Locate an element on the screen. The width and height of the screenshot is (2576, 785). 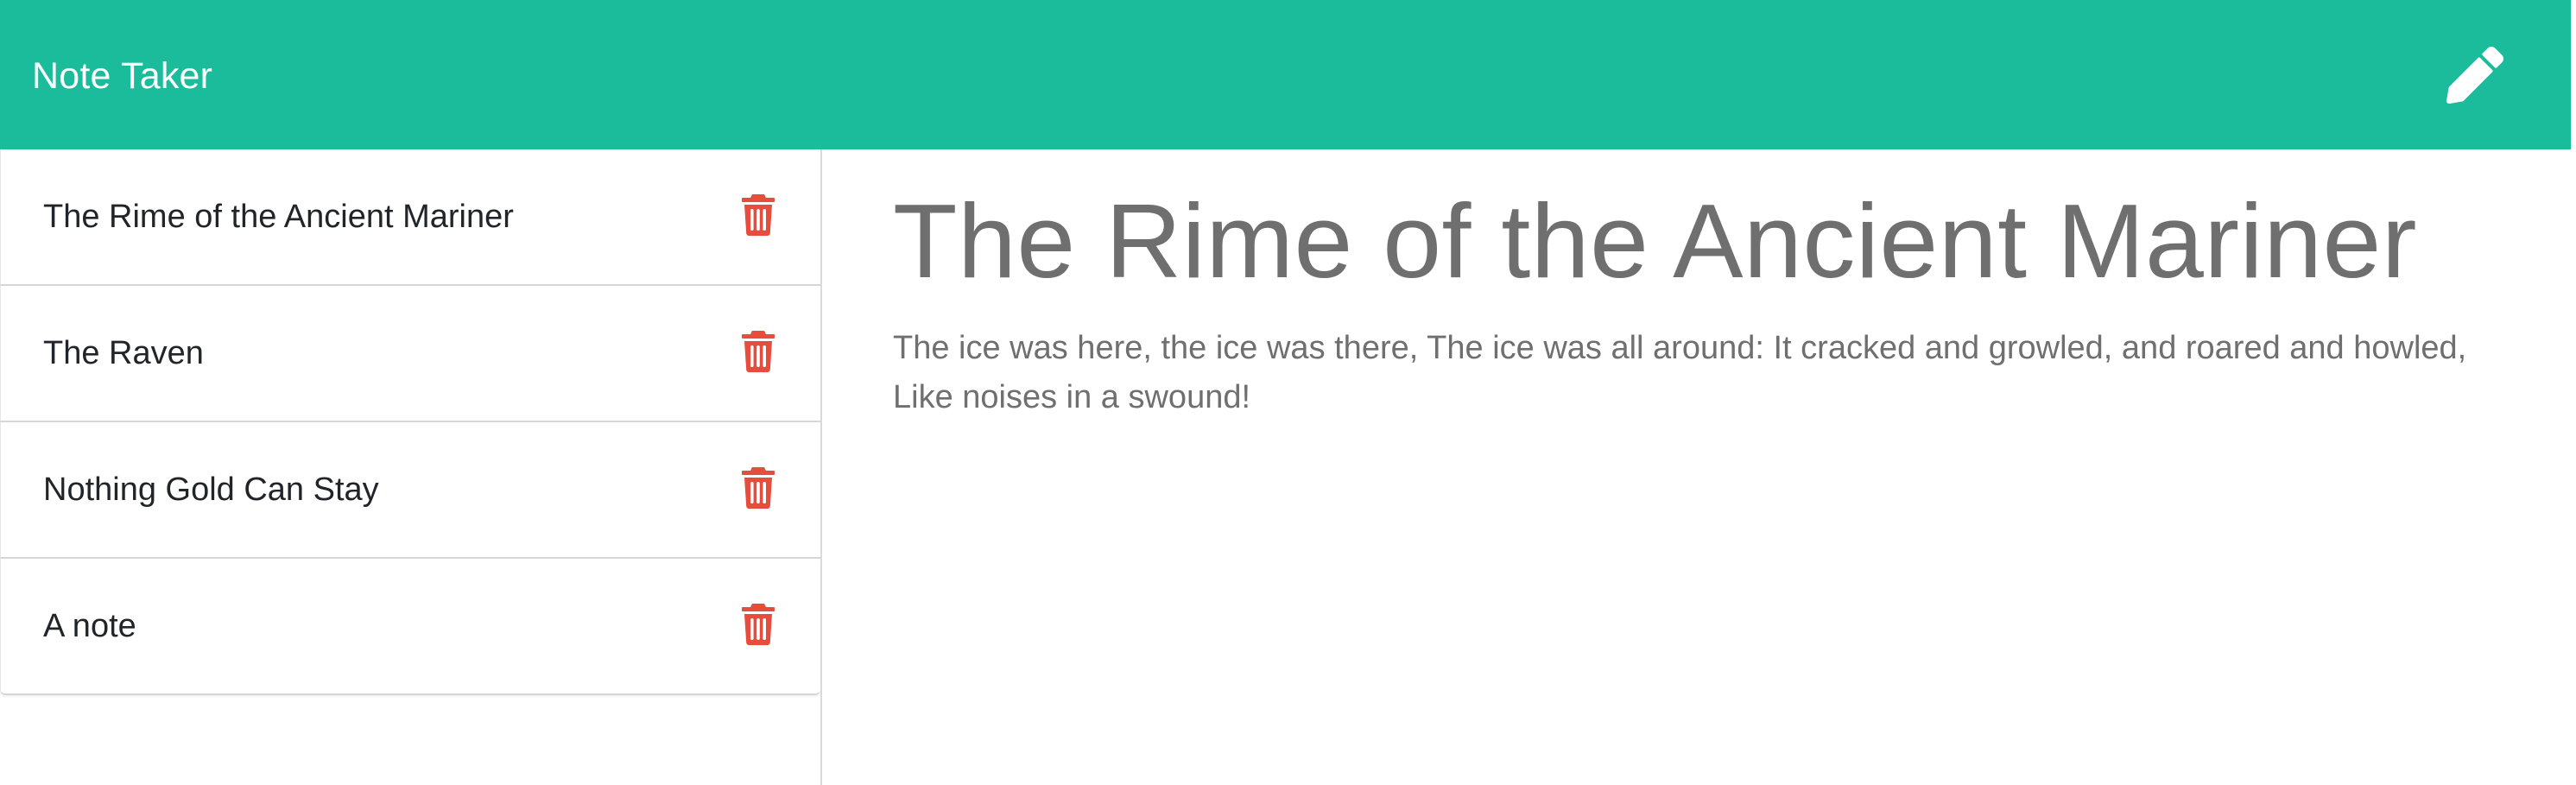
list-item: The Rime of the Ancient Mariner is located at coordinates (410, 218).